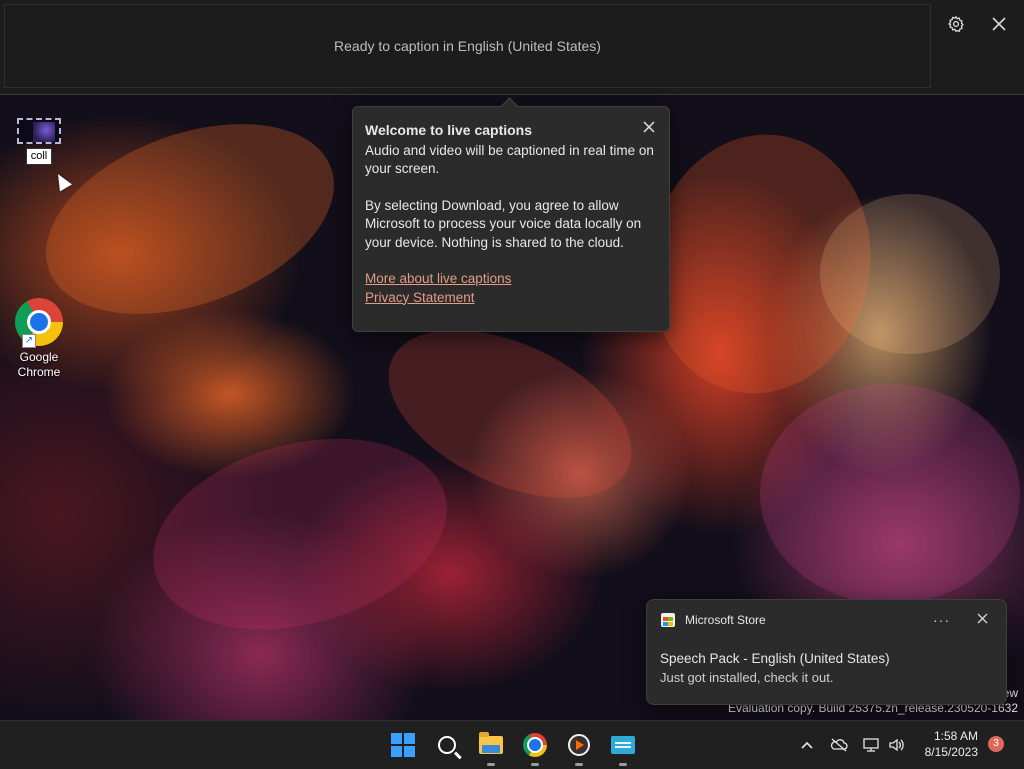 The image size is (1024, 769). What do you see at coordinates (948, 744) in the screenshot?
I see `taskbar-clock: 1:58 AM 8/15/2023` at bounding box center [948, 744].